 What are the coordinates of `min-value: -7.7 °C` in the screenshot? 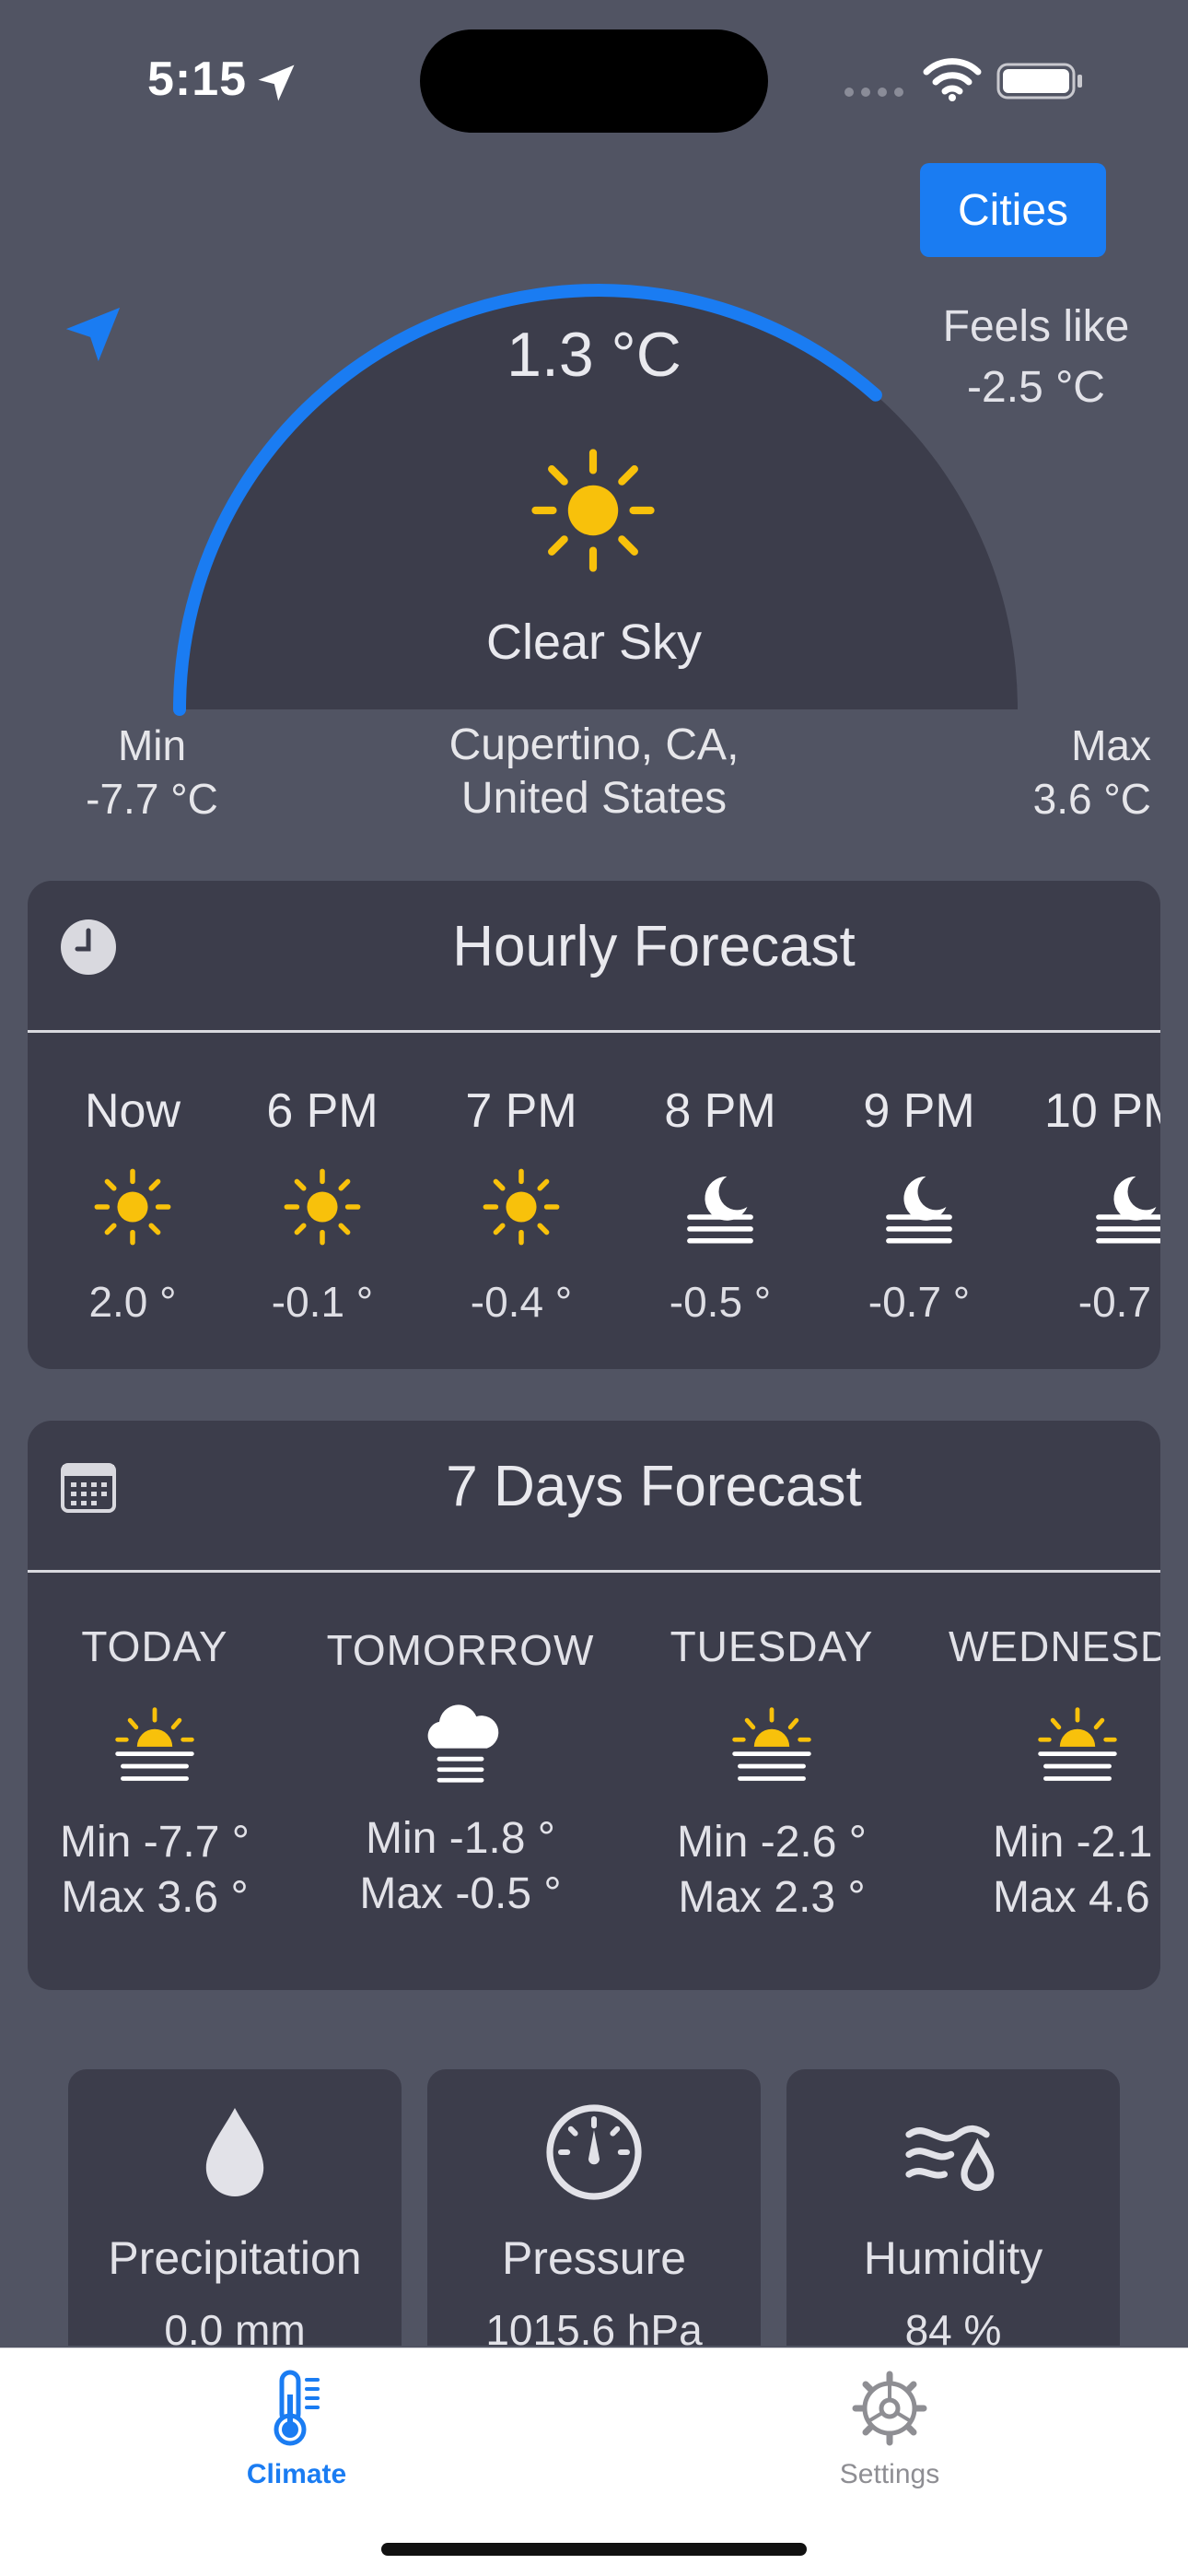 It's located at (152, 799).